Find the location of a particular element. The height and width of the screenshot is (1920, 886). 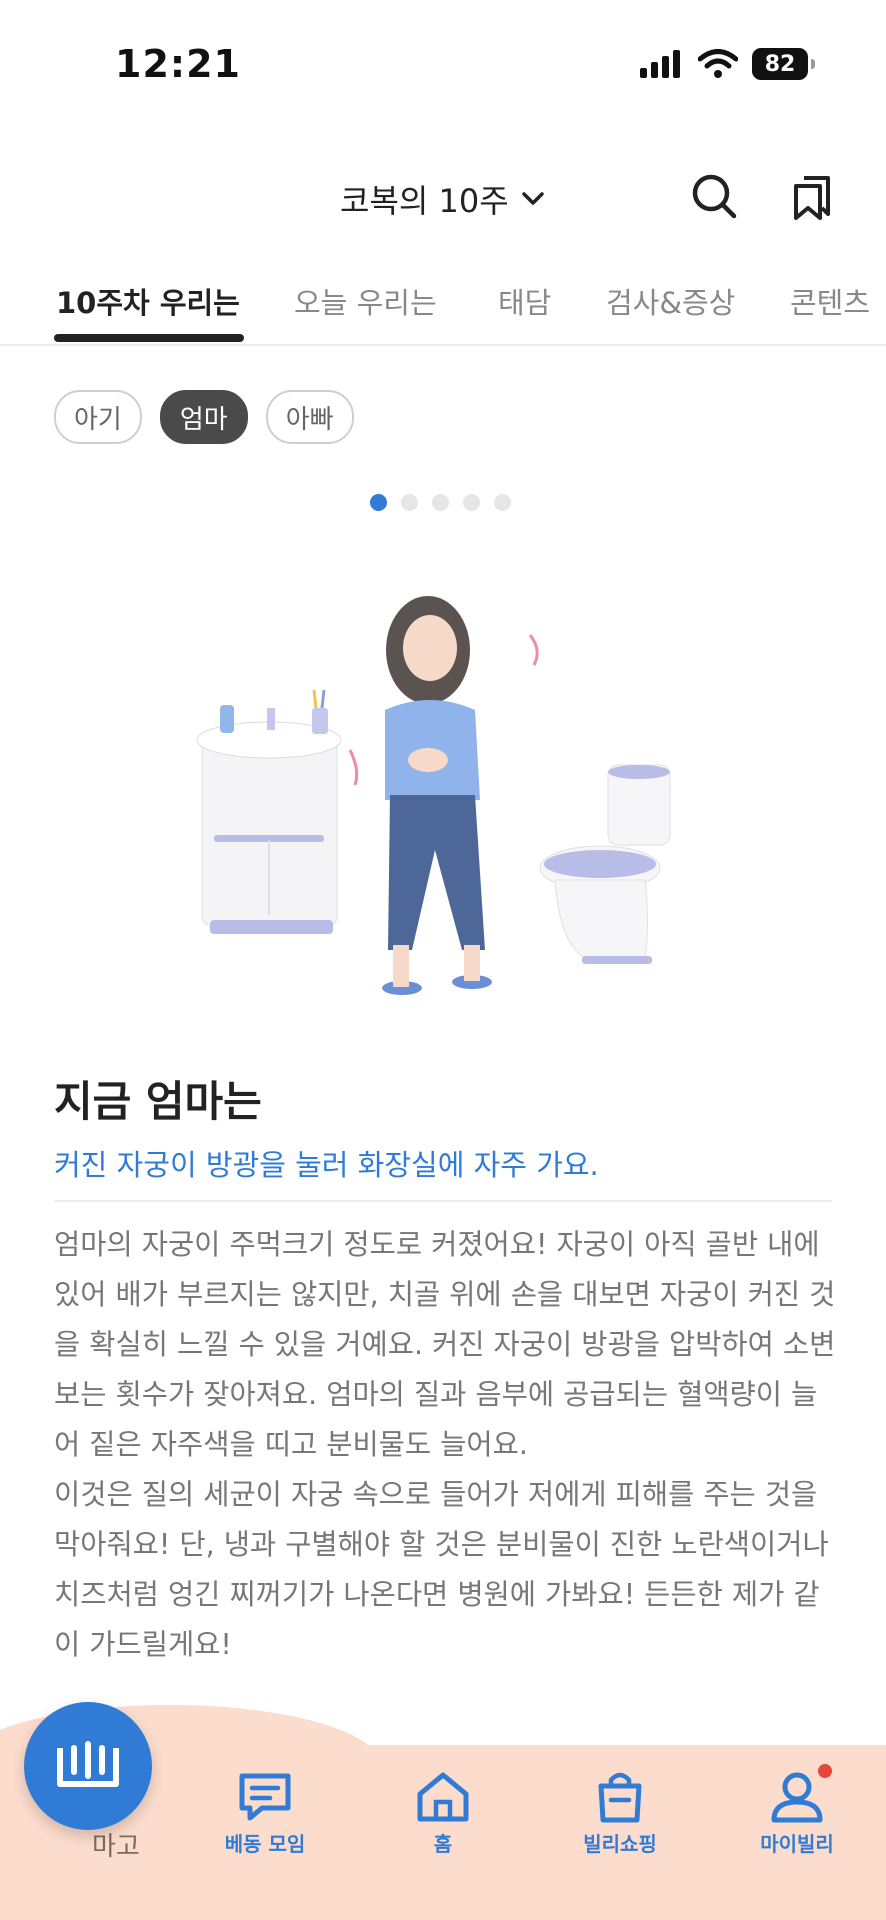

chip-mom: 엄마 is located at coordinates (203, 417).